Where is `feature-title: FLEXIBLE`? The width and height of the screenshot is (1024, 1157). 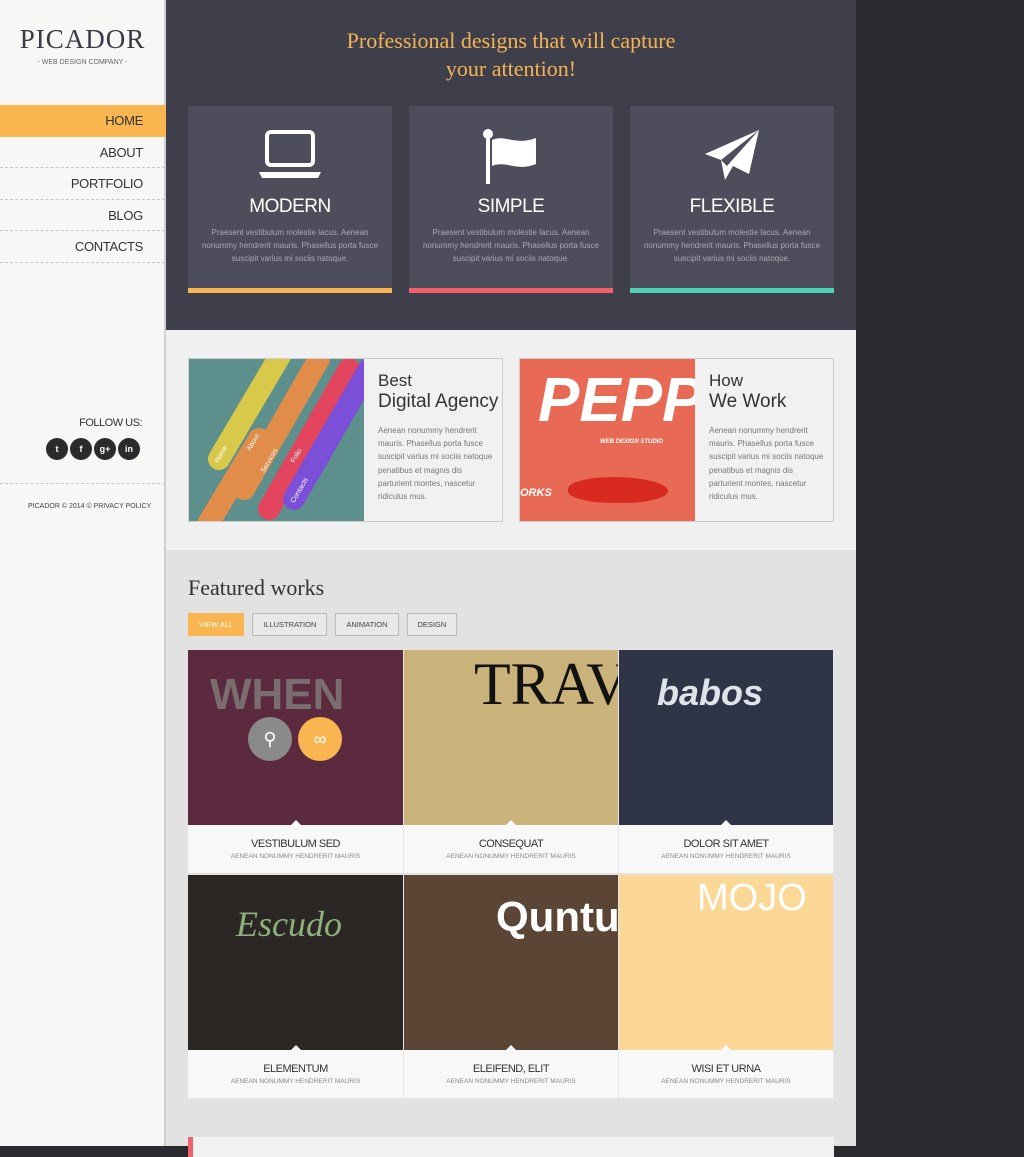 feature-title: FLEXIBLE is located at coordinates (732, 206).